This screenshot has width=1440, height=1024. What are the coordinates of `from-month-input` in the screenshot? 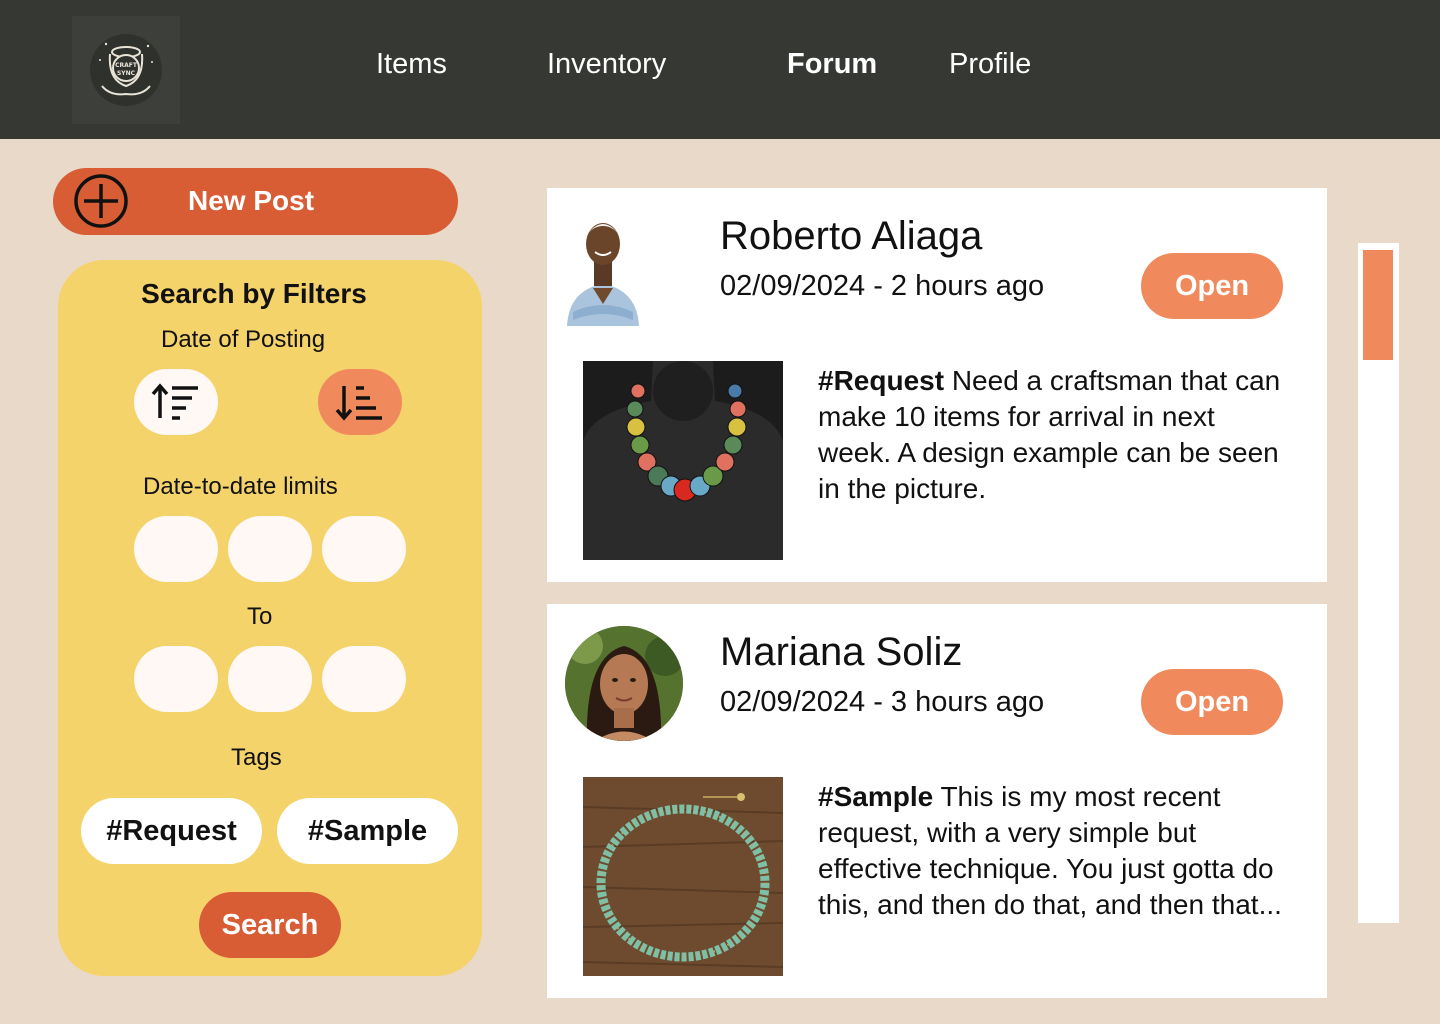 It's located at (270, 549).